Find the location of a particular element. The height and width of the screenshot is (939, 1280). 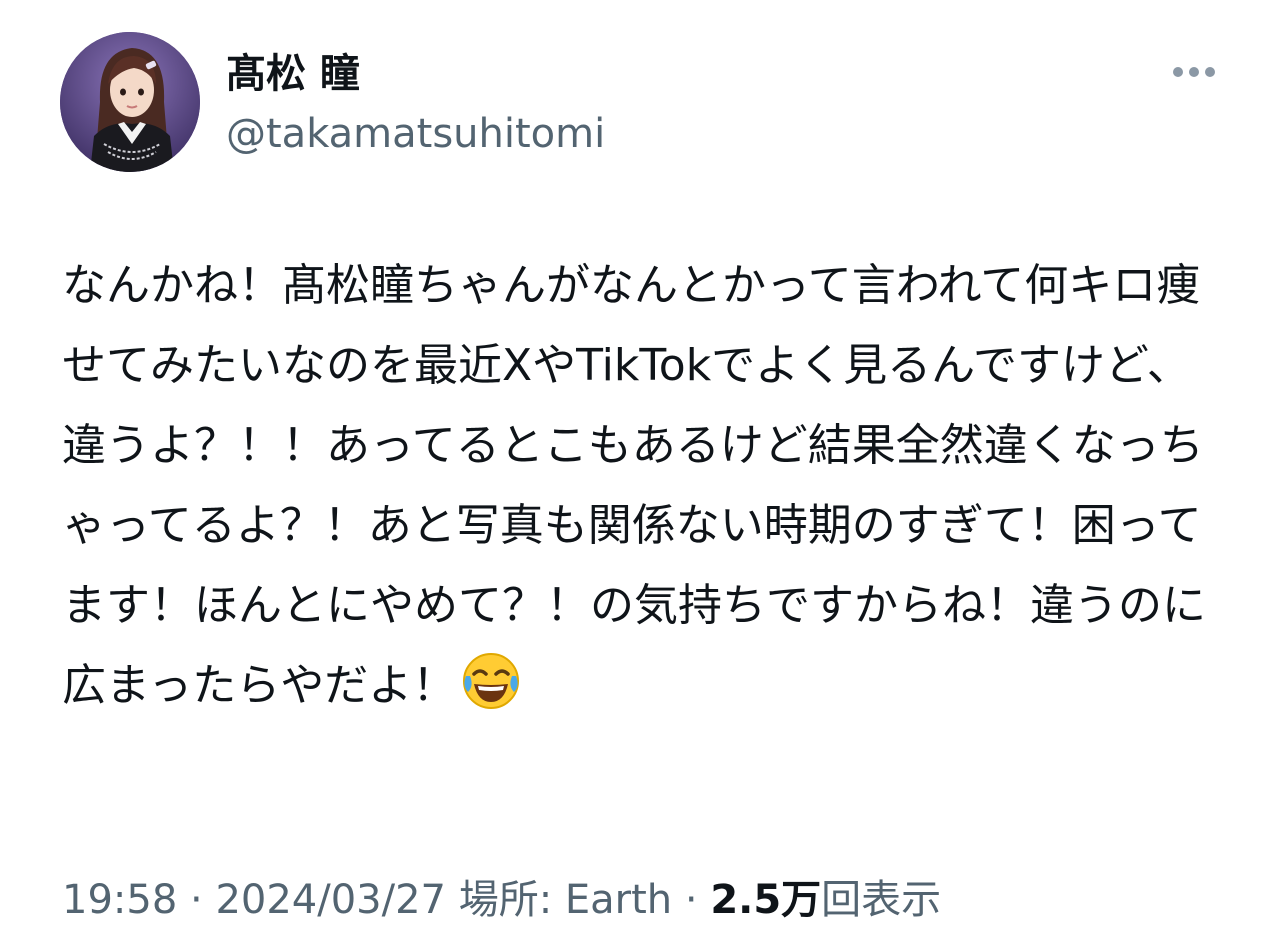

tweet-meta: 19:58 · 2024/03/27 場所: Earth · 2.5万回表示 is located at coordinates (501, 900).